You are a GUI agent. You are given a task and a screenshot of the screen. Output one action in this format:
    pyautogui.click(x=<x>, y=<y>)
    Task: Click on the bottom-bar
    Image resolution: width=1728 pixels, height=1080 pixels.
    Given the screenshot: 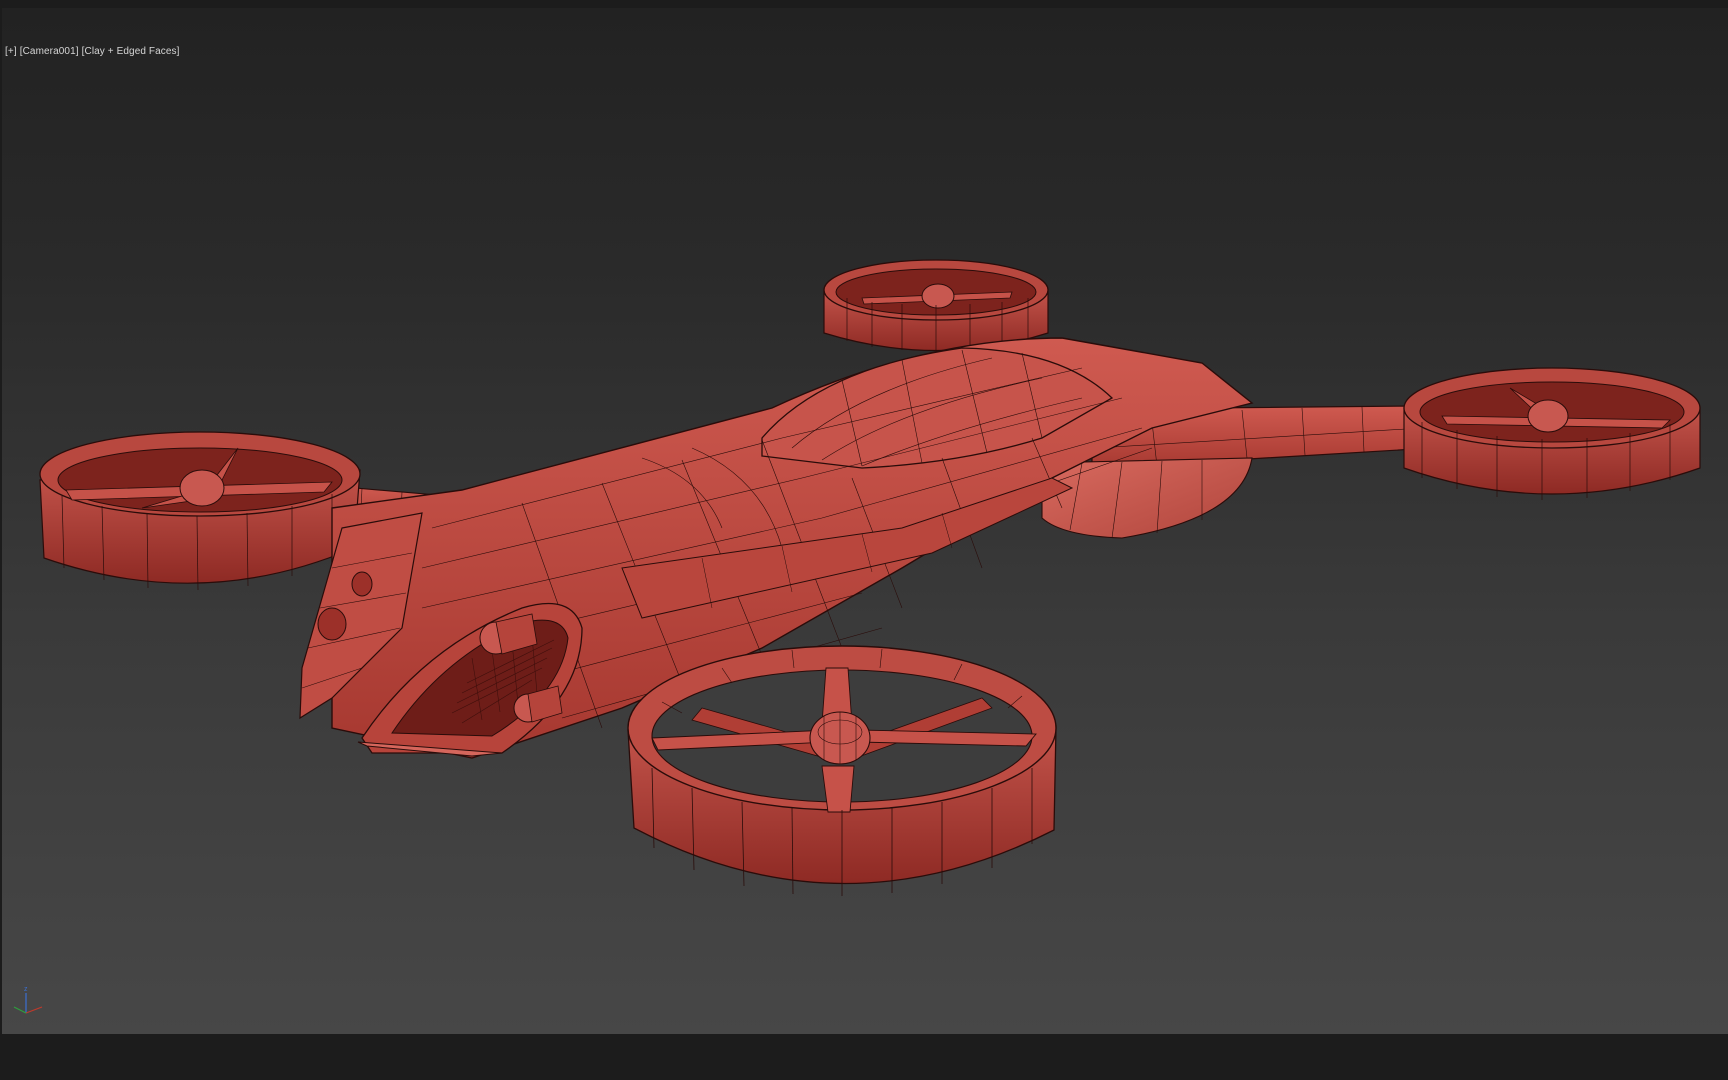 What is the action you would take?
    pyautogui.click(x=864, y=1057)
    